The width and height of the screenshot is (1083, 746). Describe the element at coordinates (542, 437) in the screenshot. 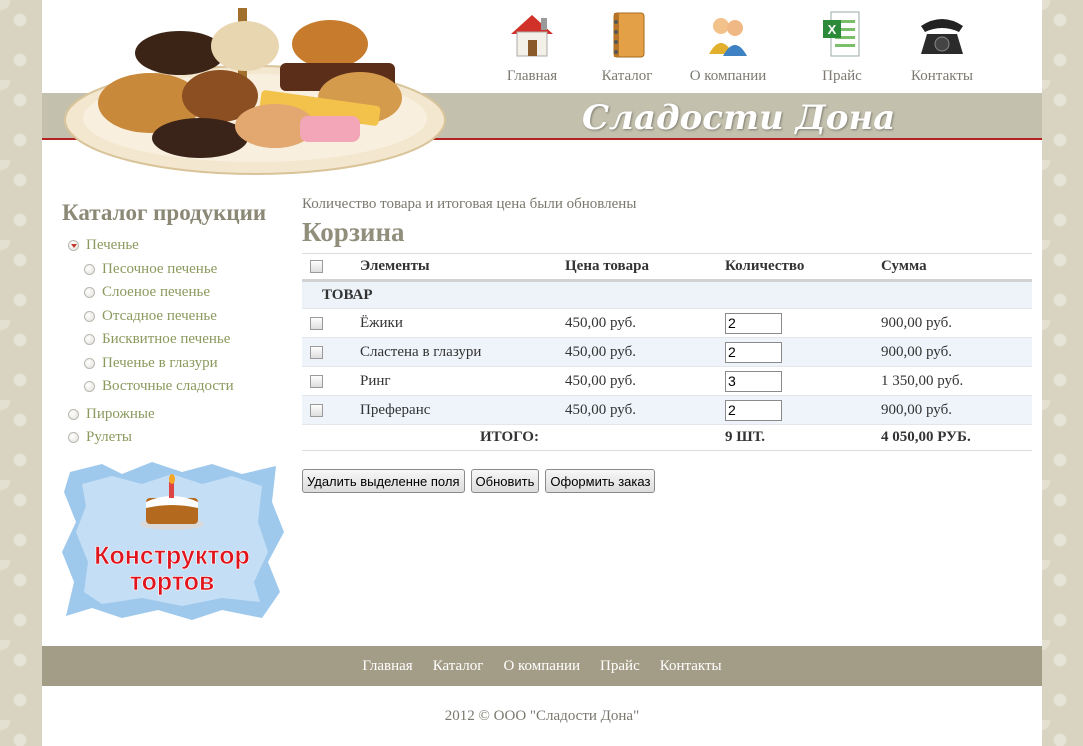

I see `total-label: ИТОГО:` at that location.